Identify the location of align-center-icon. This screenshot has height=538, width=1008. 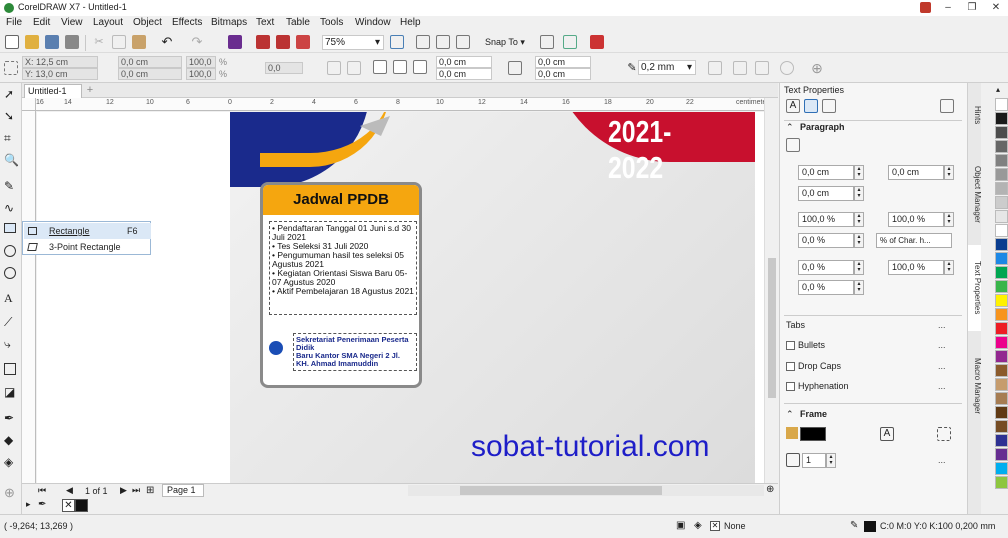
(820, 145).